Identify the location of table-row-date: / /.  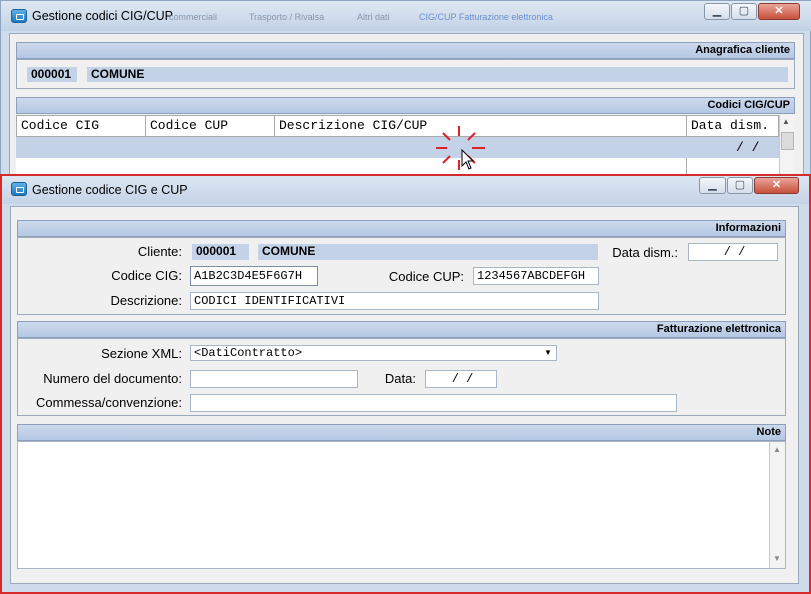
(748, 147).